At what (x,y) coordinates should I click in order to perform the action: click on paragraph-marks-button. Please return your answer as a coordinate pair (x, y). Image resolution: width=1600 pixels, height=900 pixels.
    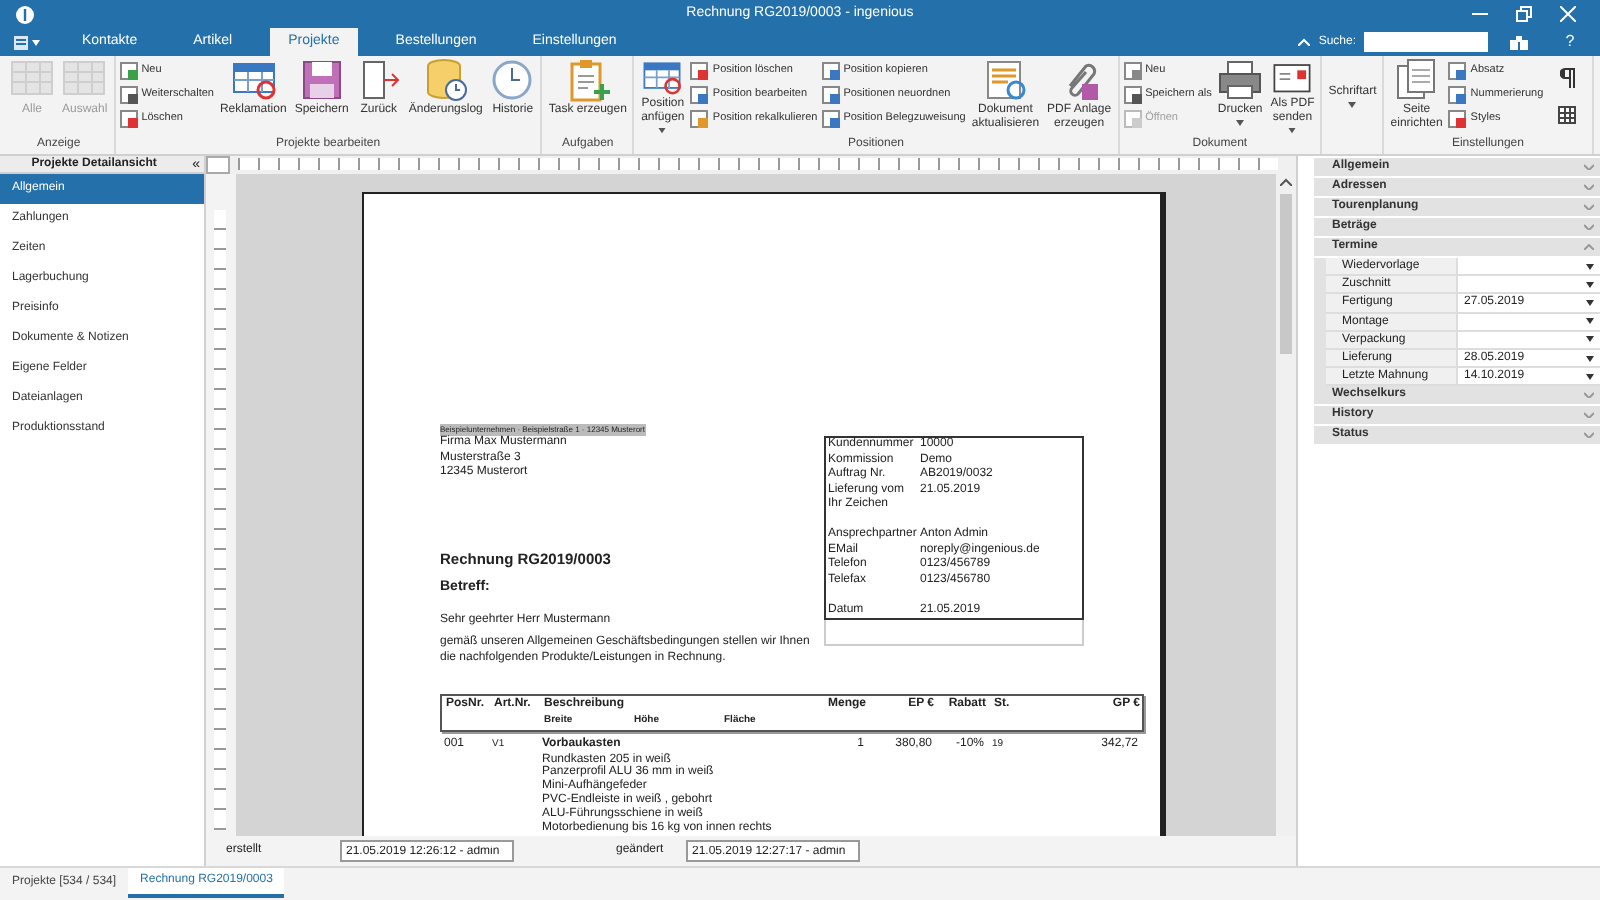
    Looking at the image, I should click on (1567, 78).